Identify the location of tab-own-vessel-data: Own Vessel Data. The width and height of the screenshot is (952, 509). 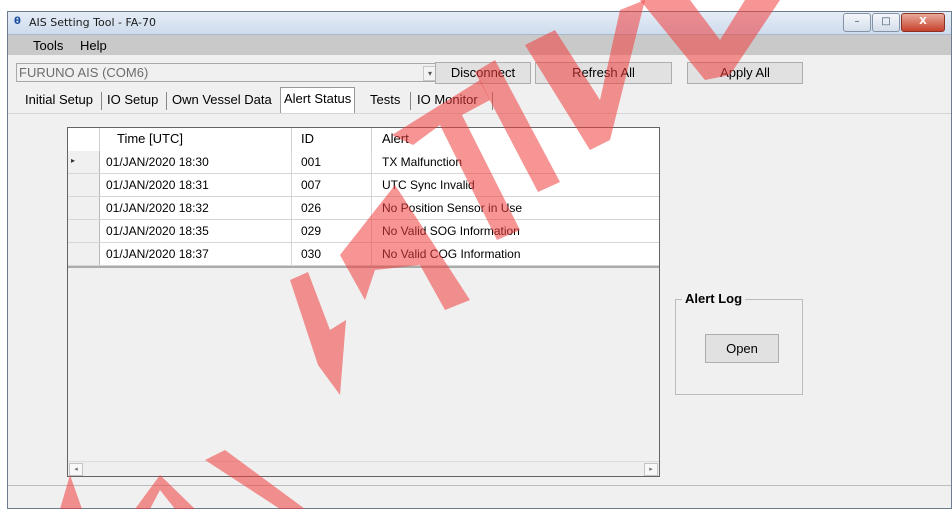
(222, 101).